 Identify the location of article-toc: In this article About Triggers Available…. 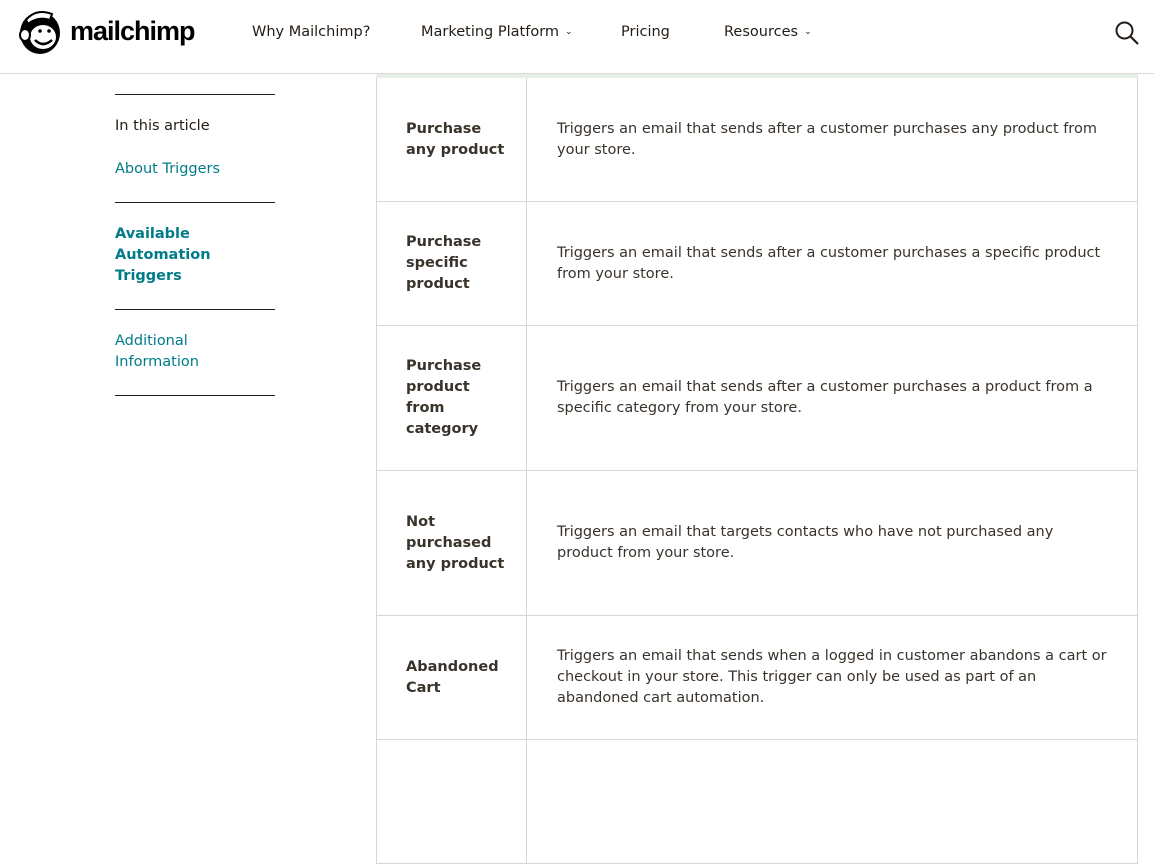
(195, 245).